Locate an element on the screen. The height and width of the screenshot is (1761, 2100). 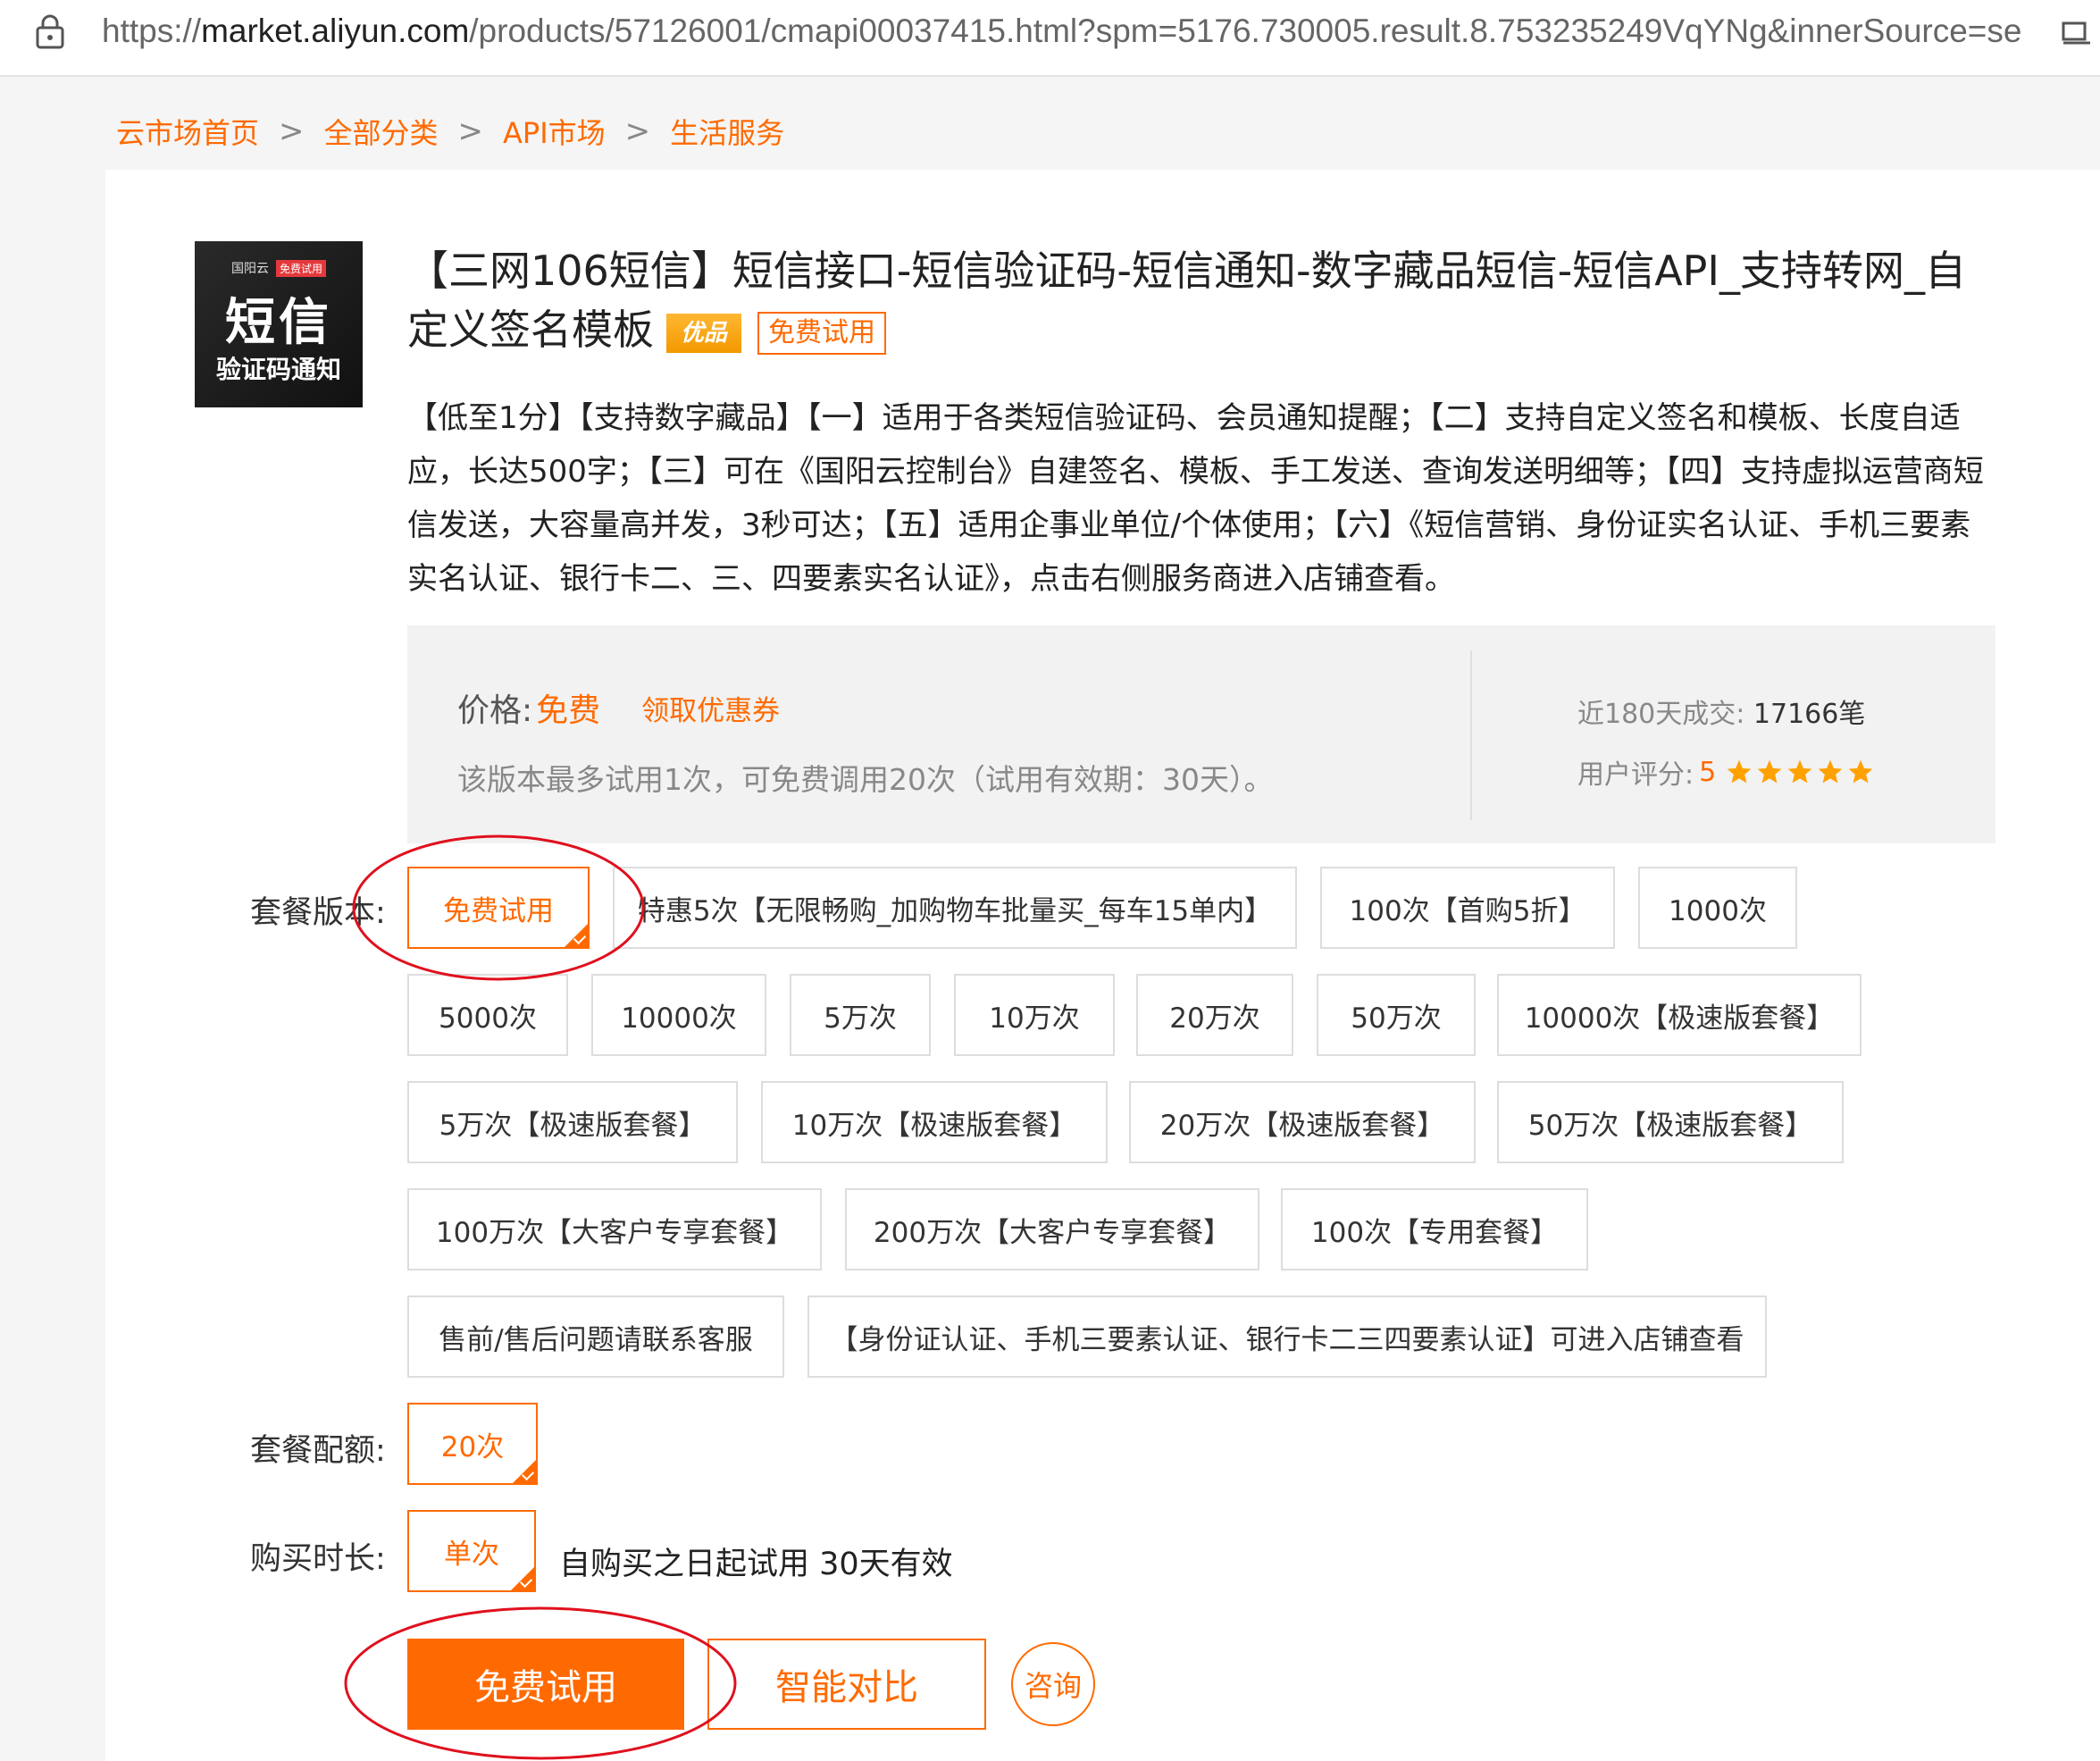
duration-value: 单次 is located at coordinates (471, 1555).